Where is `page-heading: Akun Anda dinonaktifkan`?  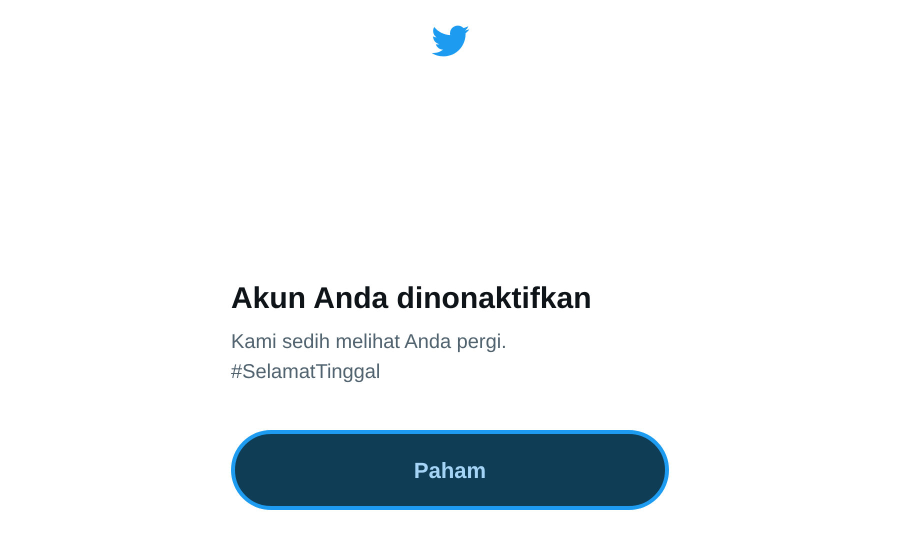
page-heading: Akun Anda dinonaktifkan is located at coordinates (412, 299).